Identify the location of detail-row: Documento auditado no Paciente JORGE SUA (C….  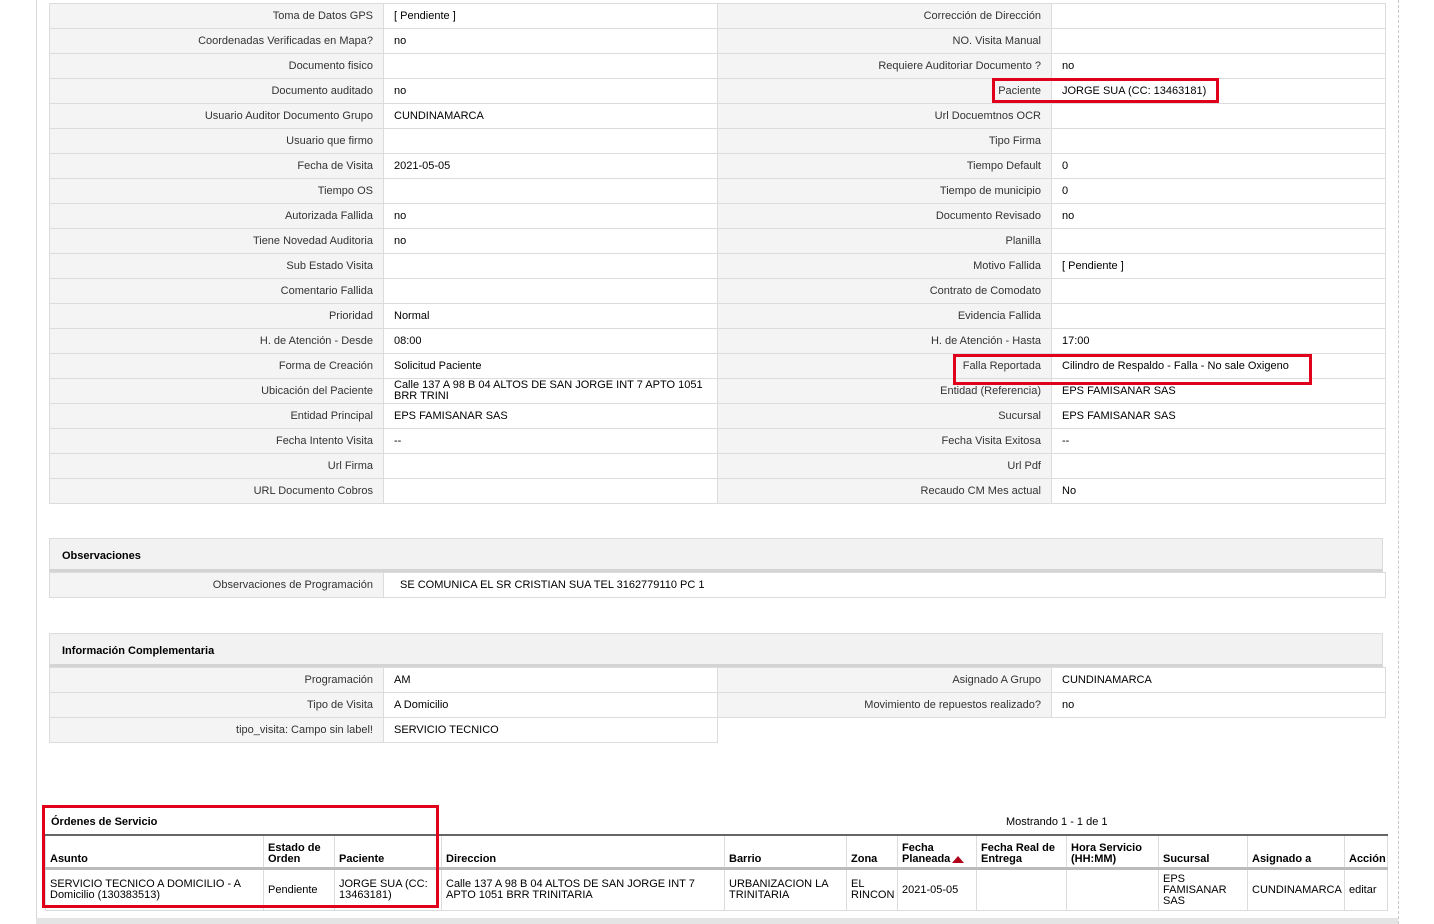
(717, 91).